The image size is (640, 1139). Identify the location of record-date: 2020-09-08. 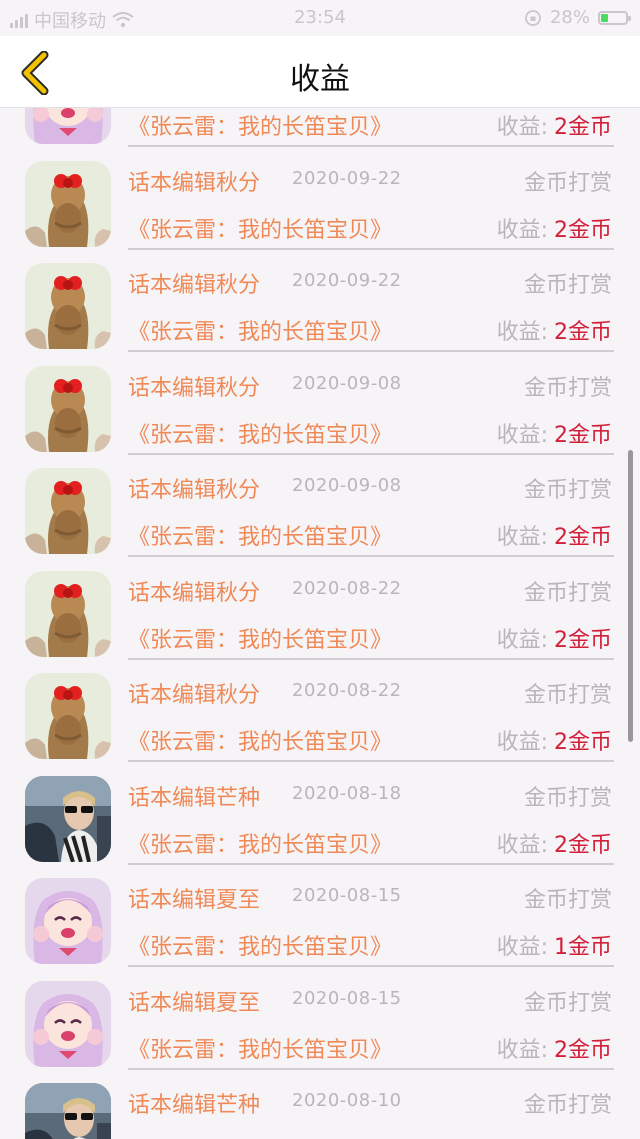
(347, 383).